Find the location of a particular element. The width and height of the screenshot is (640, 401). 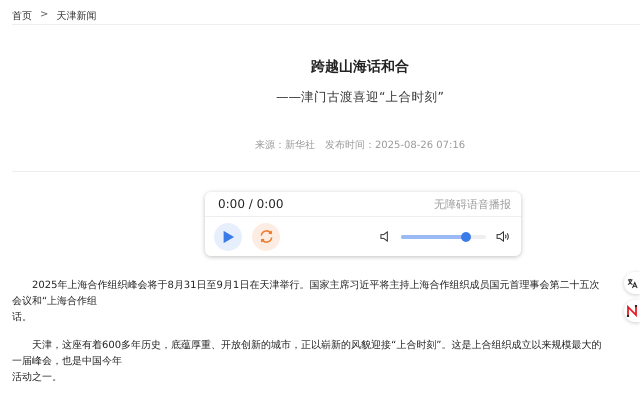

translate-button is located at coordinates (632, 283).